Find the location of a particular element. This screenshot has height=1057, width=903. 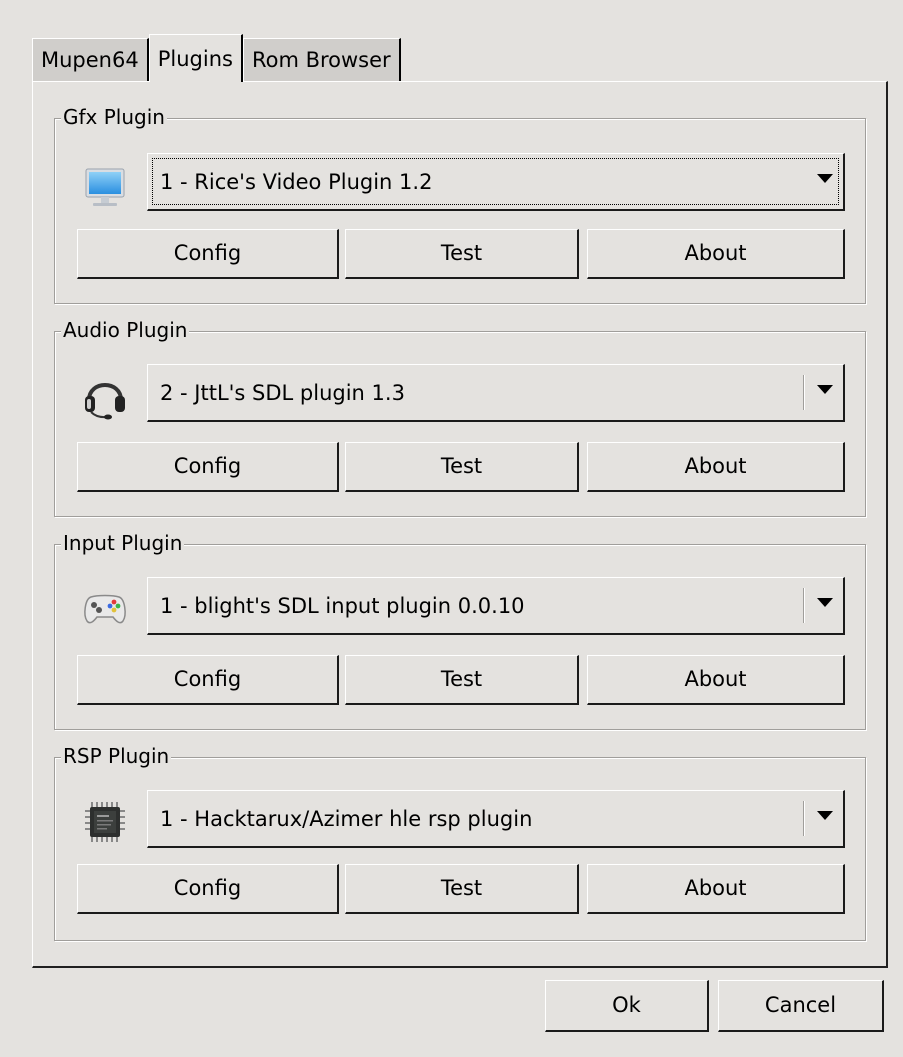

gfx-test-button: Test is located at coordinates (462, 254).